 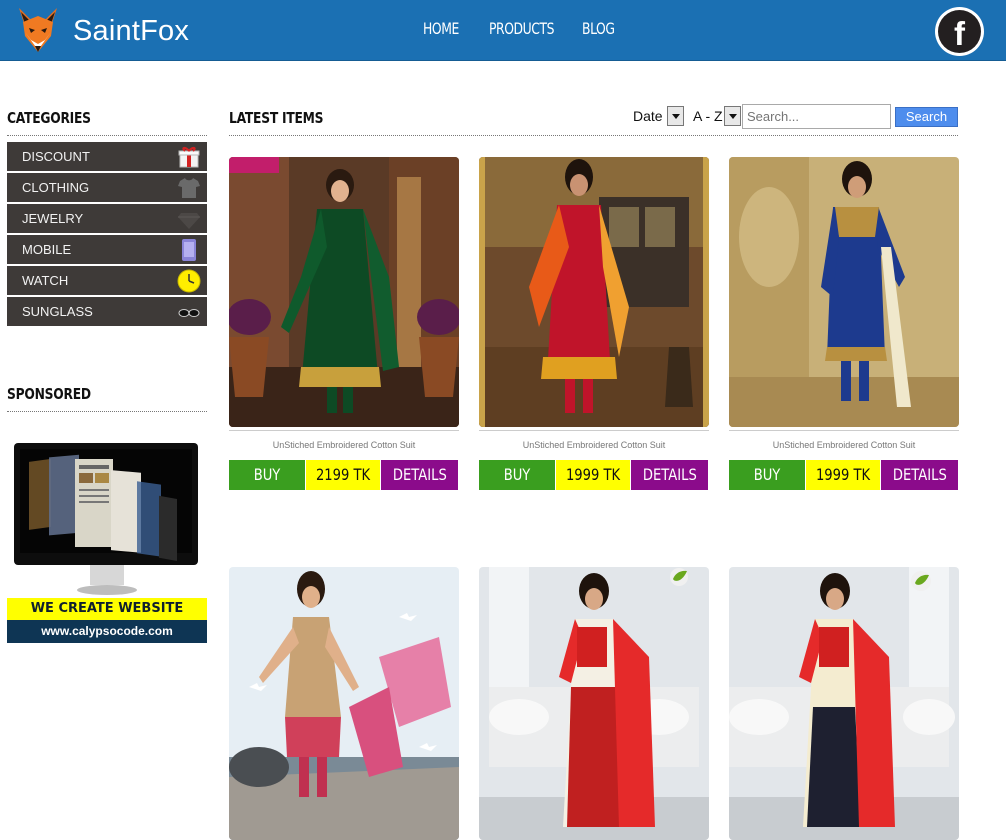 What do you see at coordinates (598, 28) in the screenshot?
I see `nav-blog: BLOG` at bounding box center [598, 28].